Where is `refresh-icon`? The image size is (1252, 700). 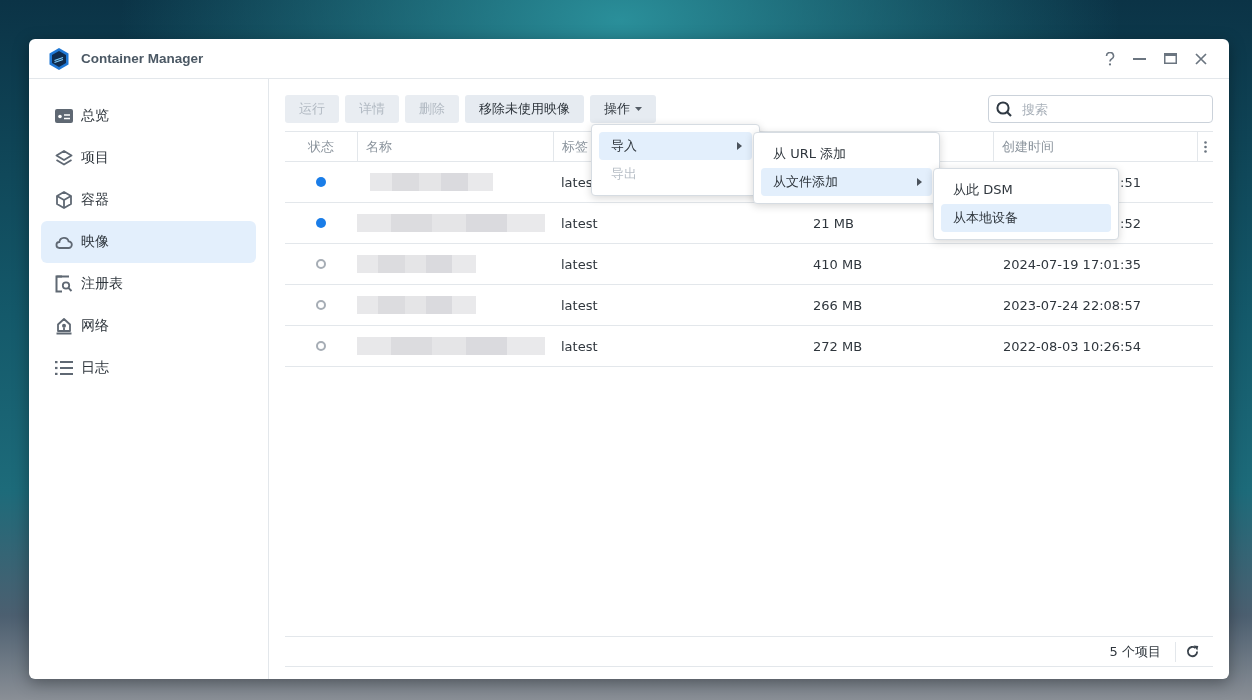 refresh-icon is located at coordinates (1192, 651).